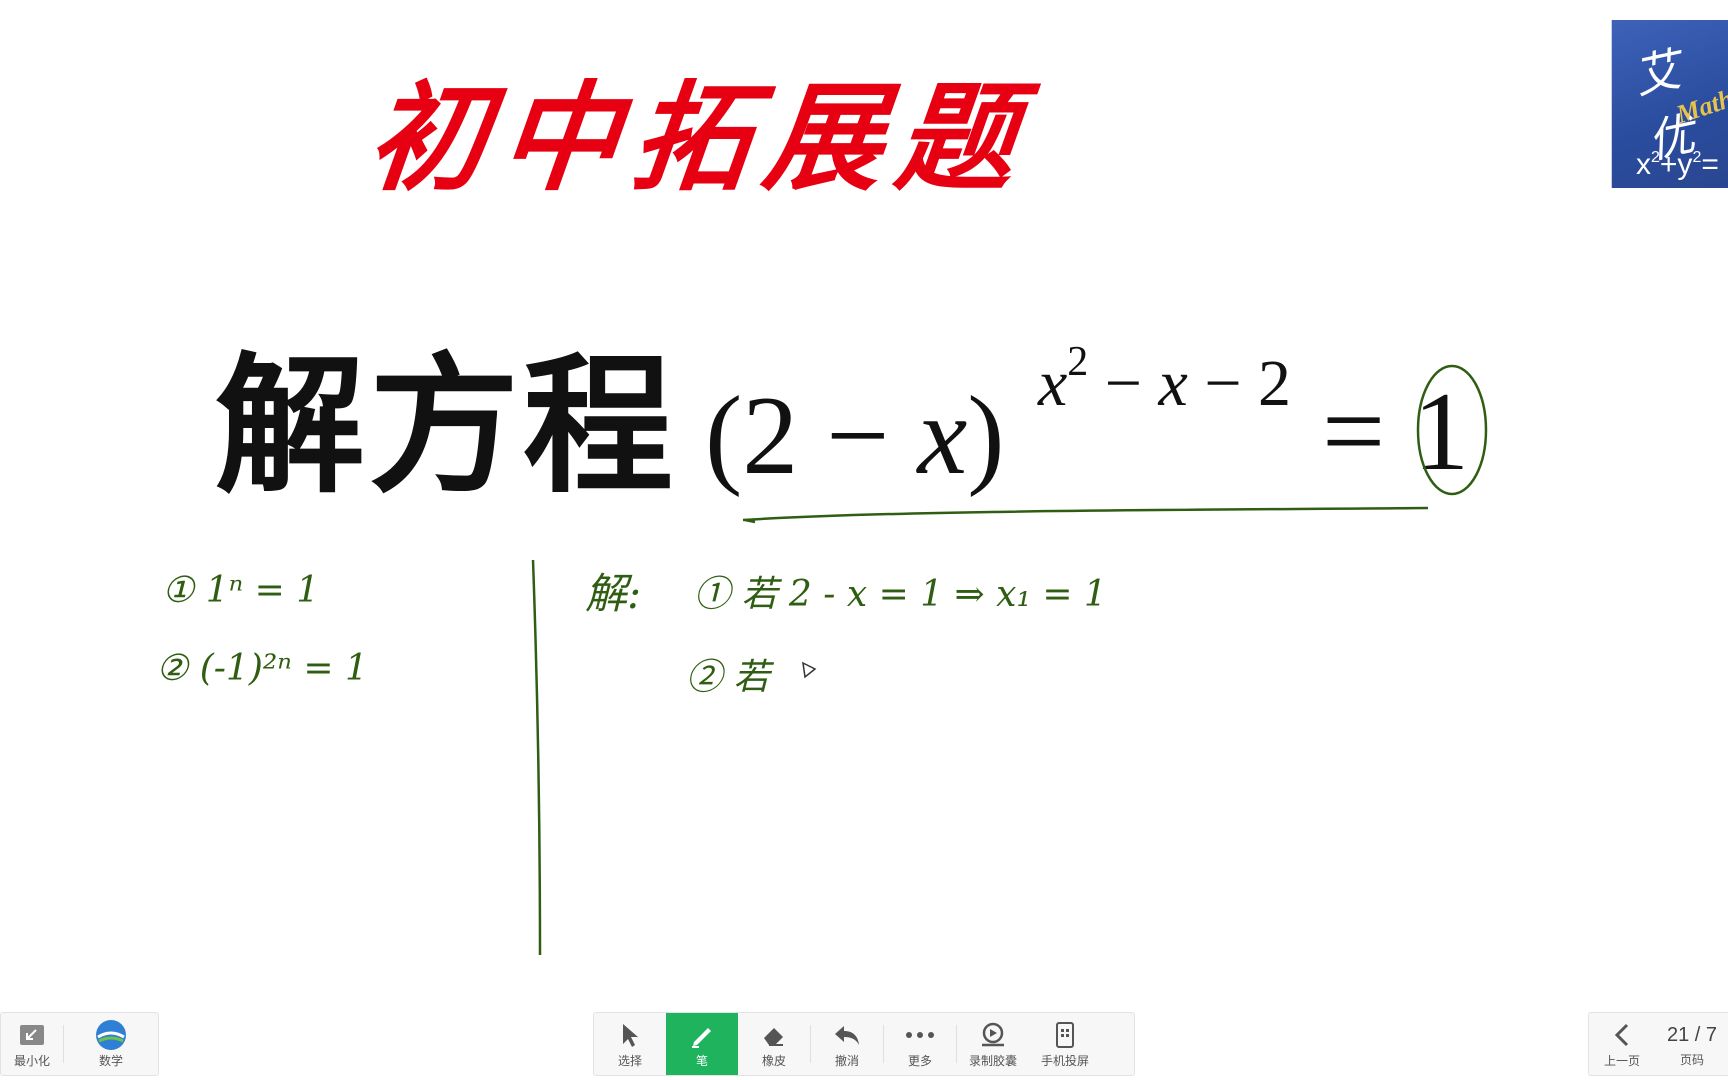  I want to click on eraser-button: 橡皮, so click(774, 1044).